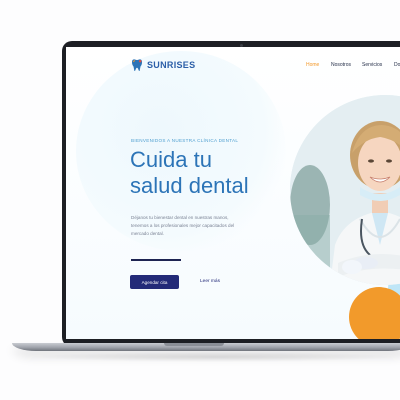  Describe the element at coordinates (372, 65) in the screenshot. I see `nav-item-servicios: Servicios` at that location.